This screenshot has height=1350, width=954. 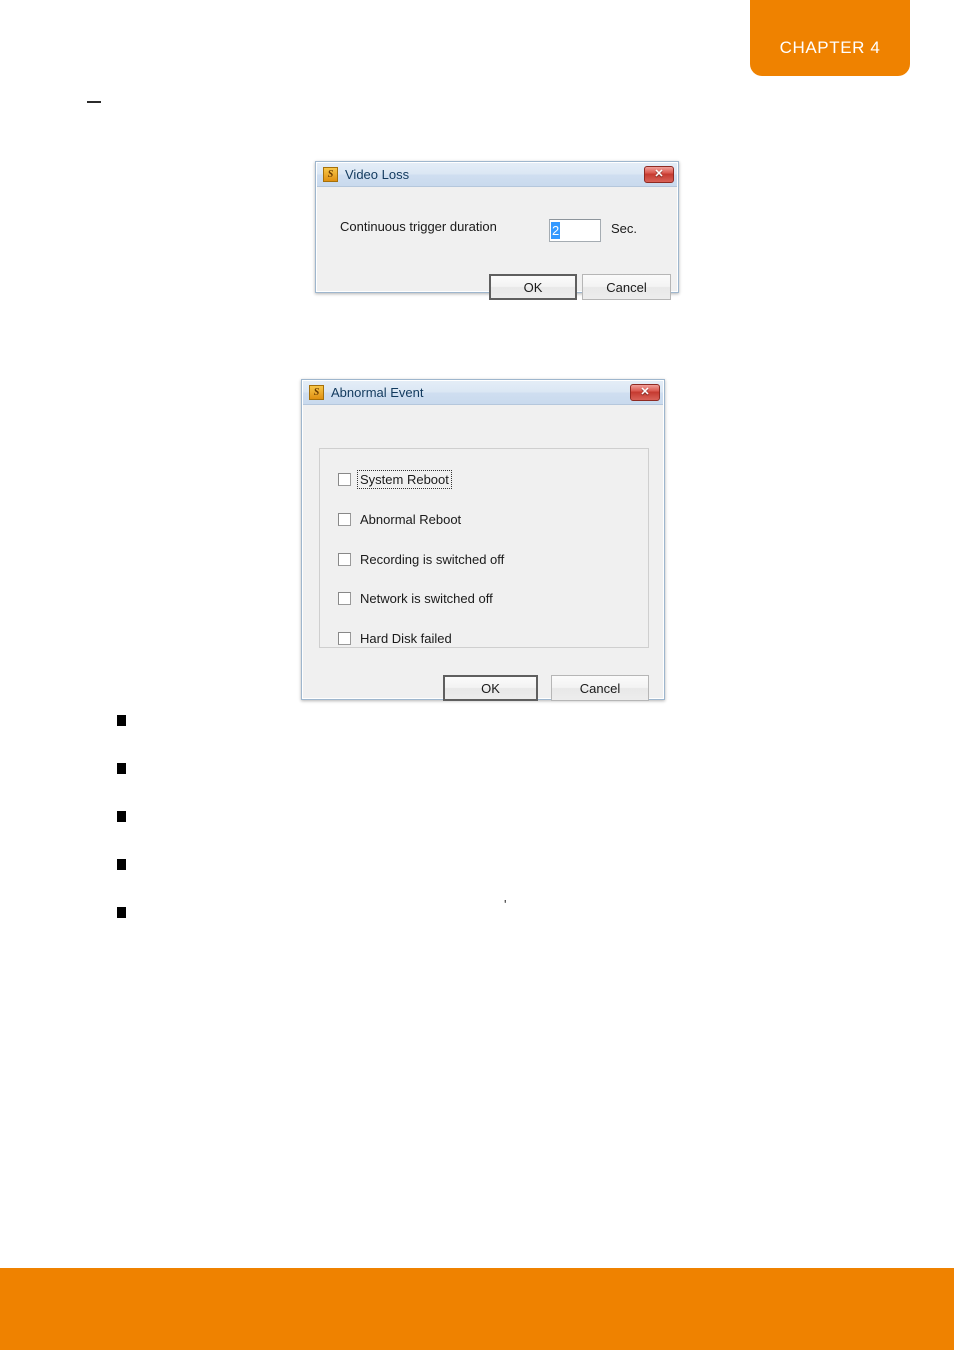 I want to click on continuous-trigger-duration-label: Continuous trigger duration, so click(x=418, y=226).